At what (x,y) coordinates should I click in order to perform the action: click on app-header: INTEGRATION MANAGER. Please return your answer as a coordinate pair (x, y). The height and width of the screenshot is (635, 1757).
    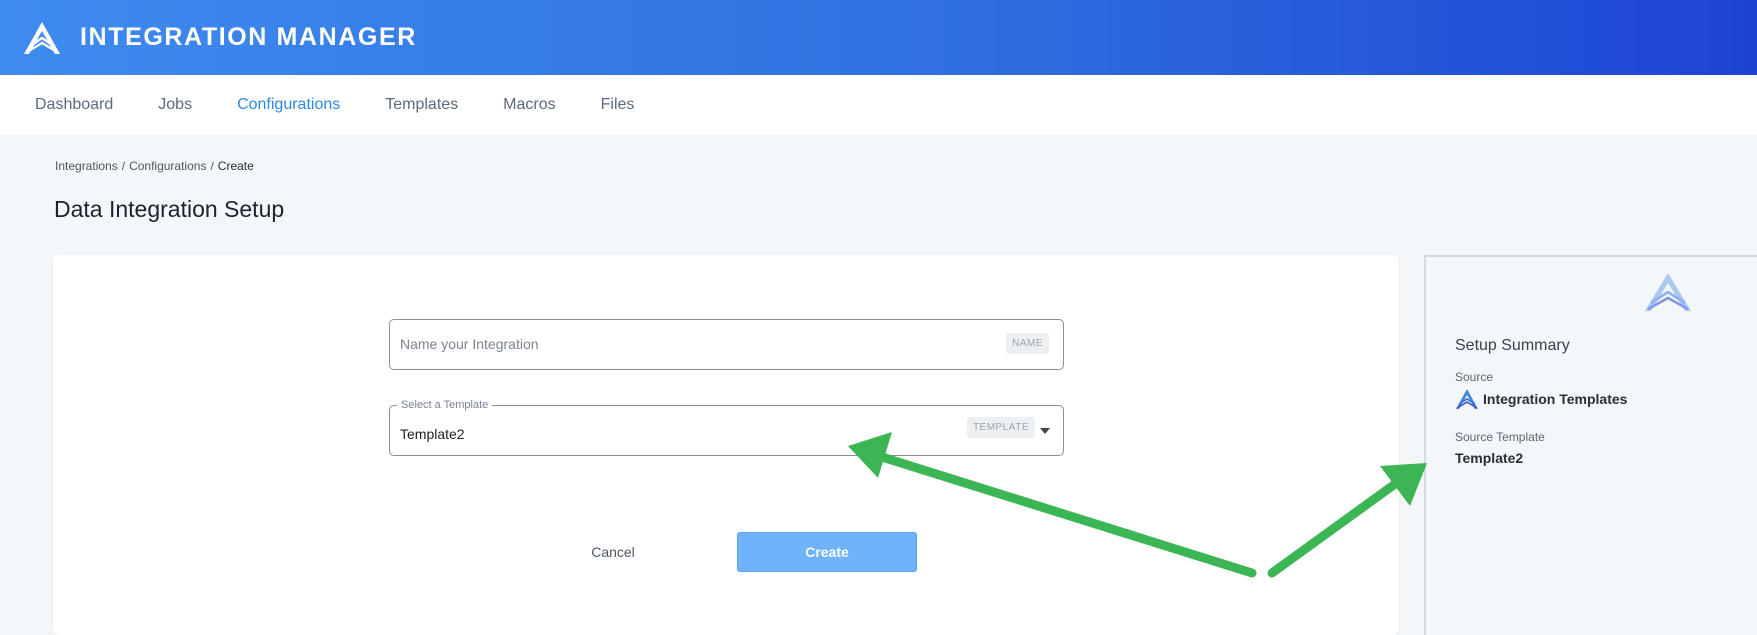
    Looking at the image, I should click on (878, 37).